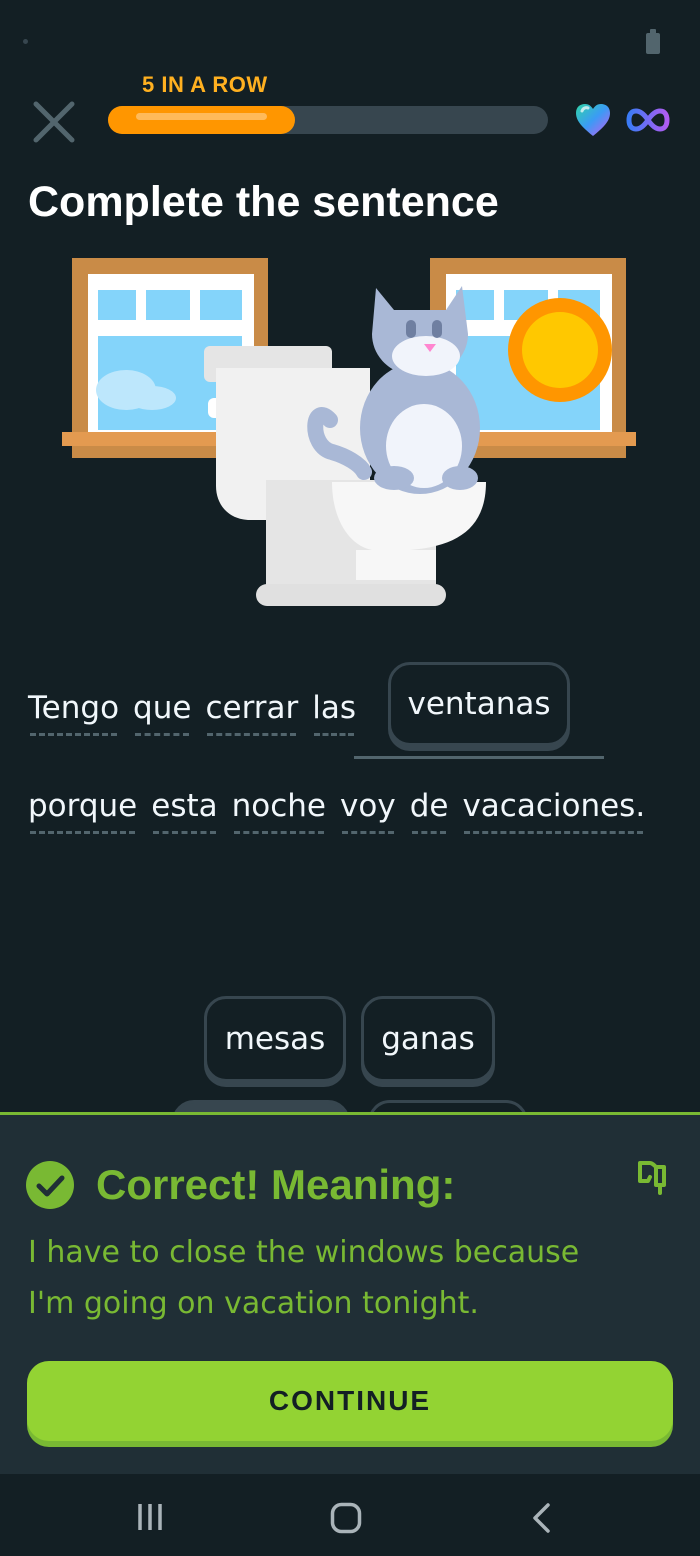  What do you see at coordinates (25, 41) in the screenshot?
I see `notification-dot` at bounding box center [25, 41].